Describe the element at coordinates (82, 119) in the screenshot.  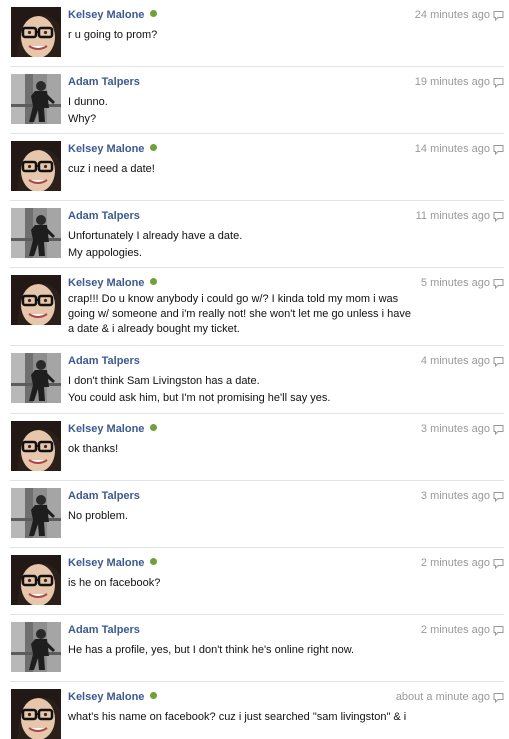
I see `message-text: Why?` at that location.